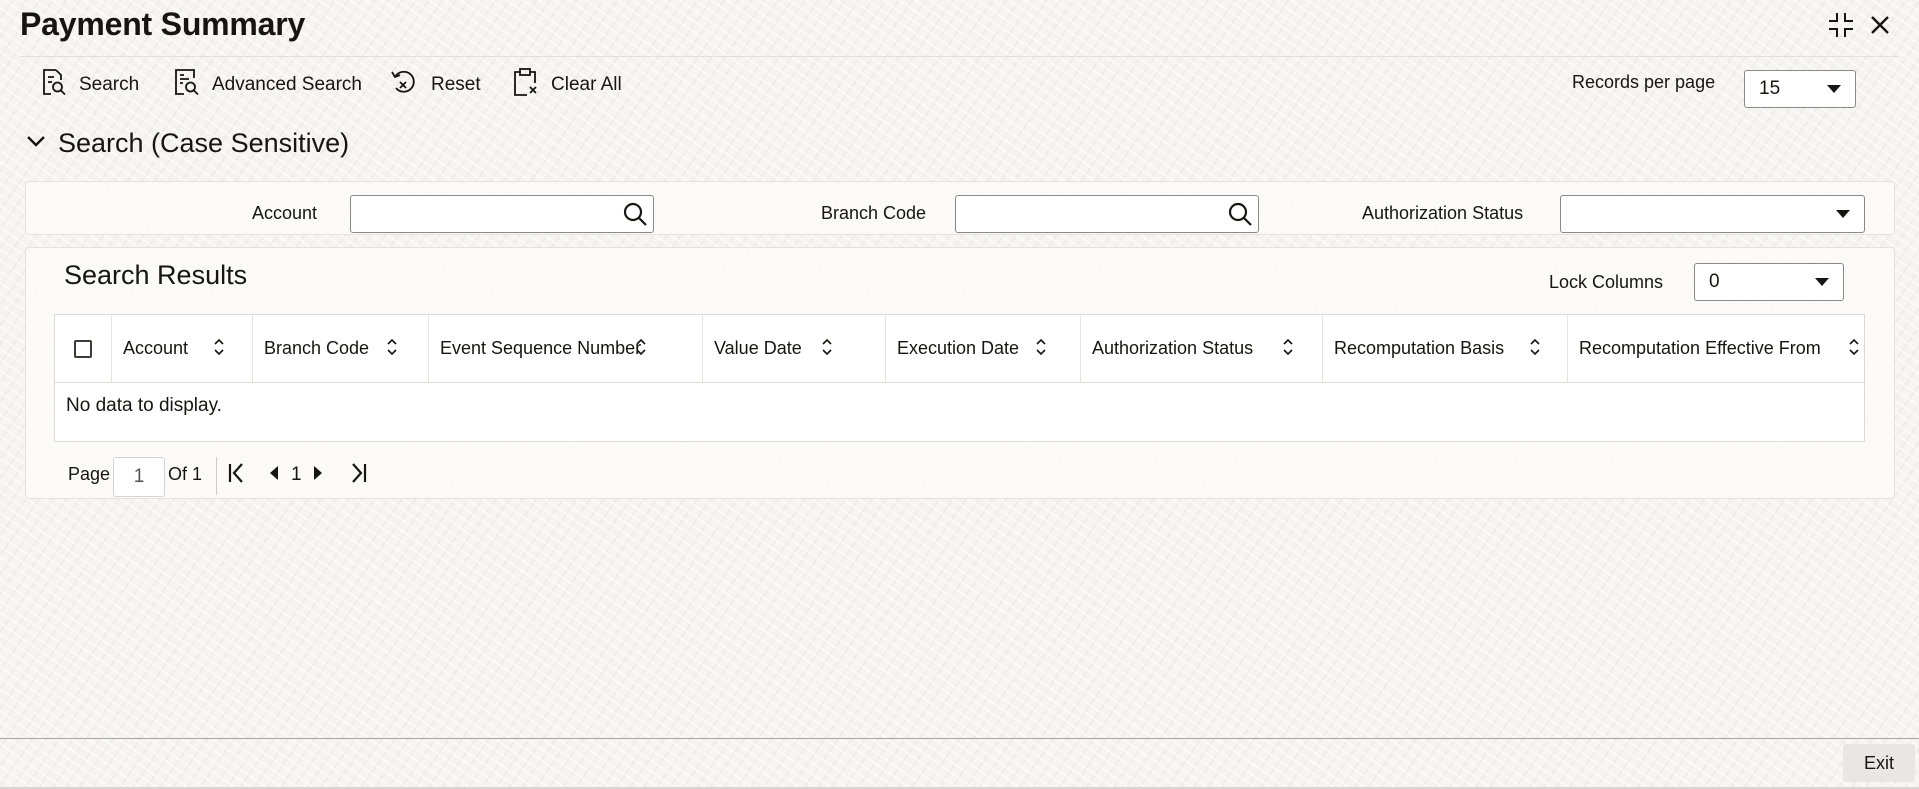 The height and width of the screenshot is (789, 1919). I want to click on search-results-title: Search Results, so click(156, 275).